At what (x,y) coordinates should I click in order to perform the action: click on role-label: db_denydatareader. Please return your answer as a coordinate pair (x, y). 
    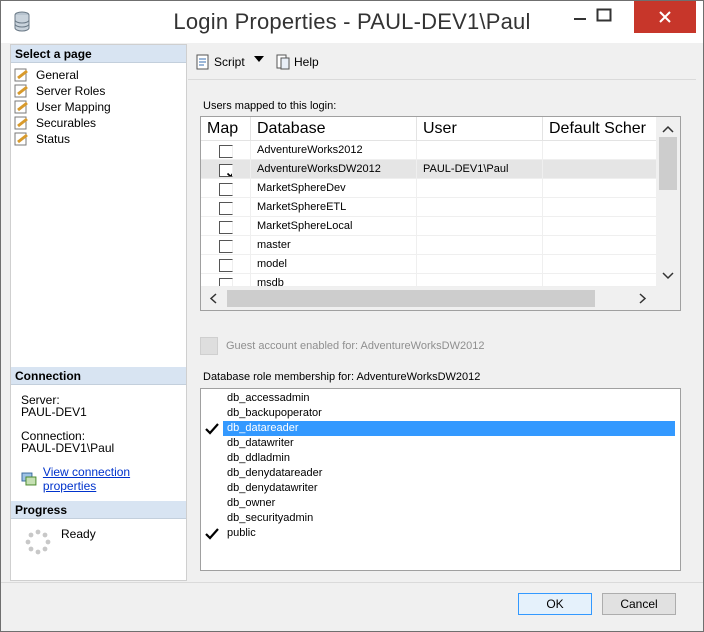
    Looking at the image, I should click on (275, 473).